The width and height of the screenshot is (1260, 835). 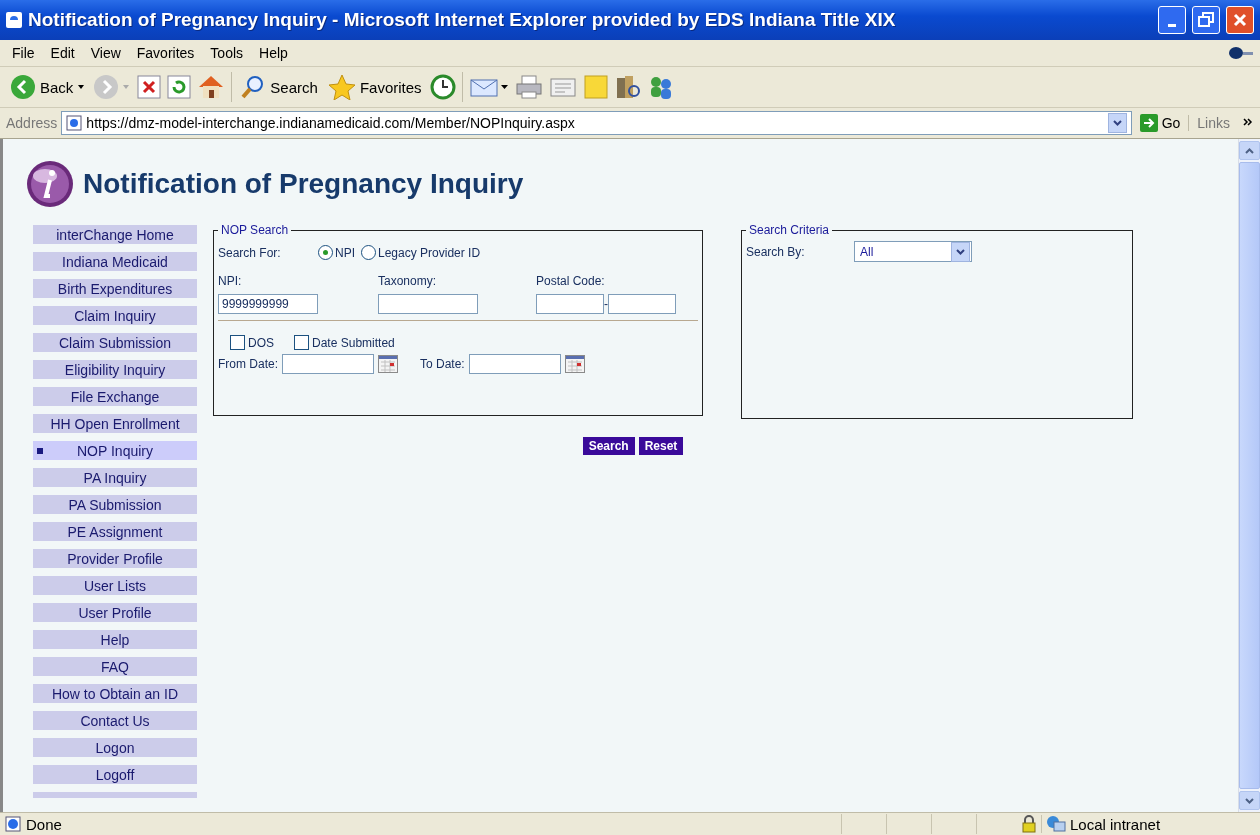 I want to click on menu-item: View, so click(x=105, y=53).